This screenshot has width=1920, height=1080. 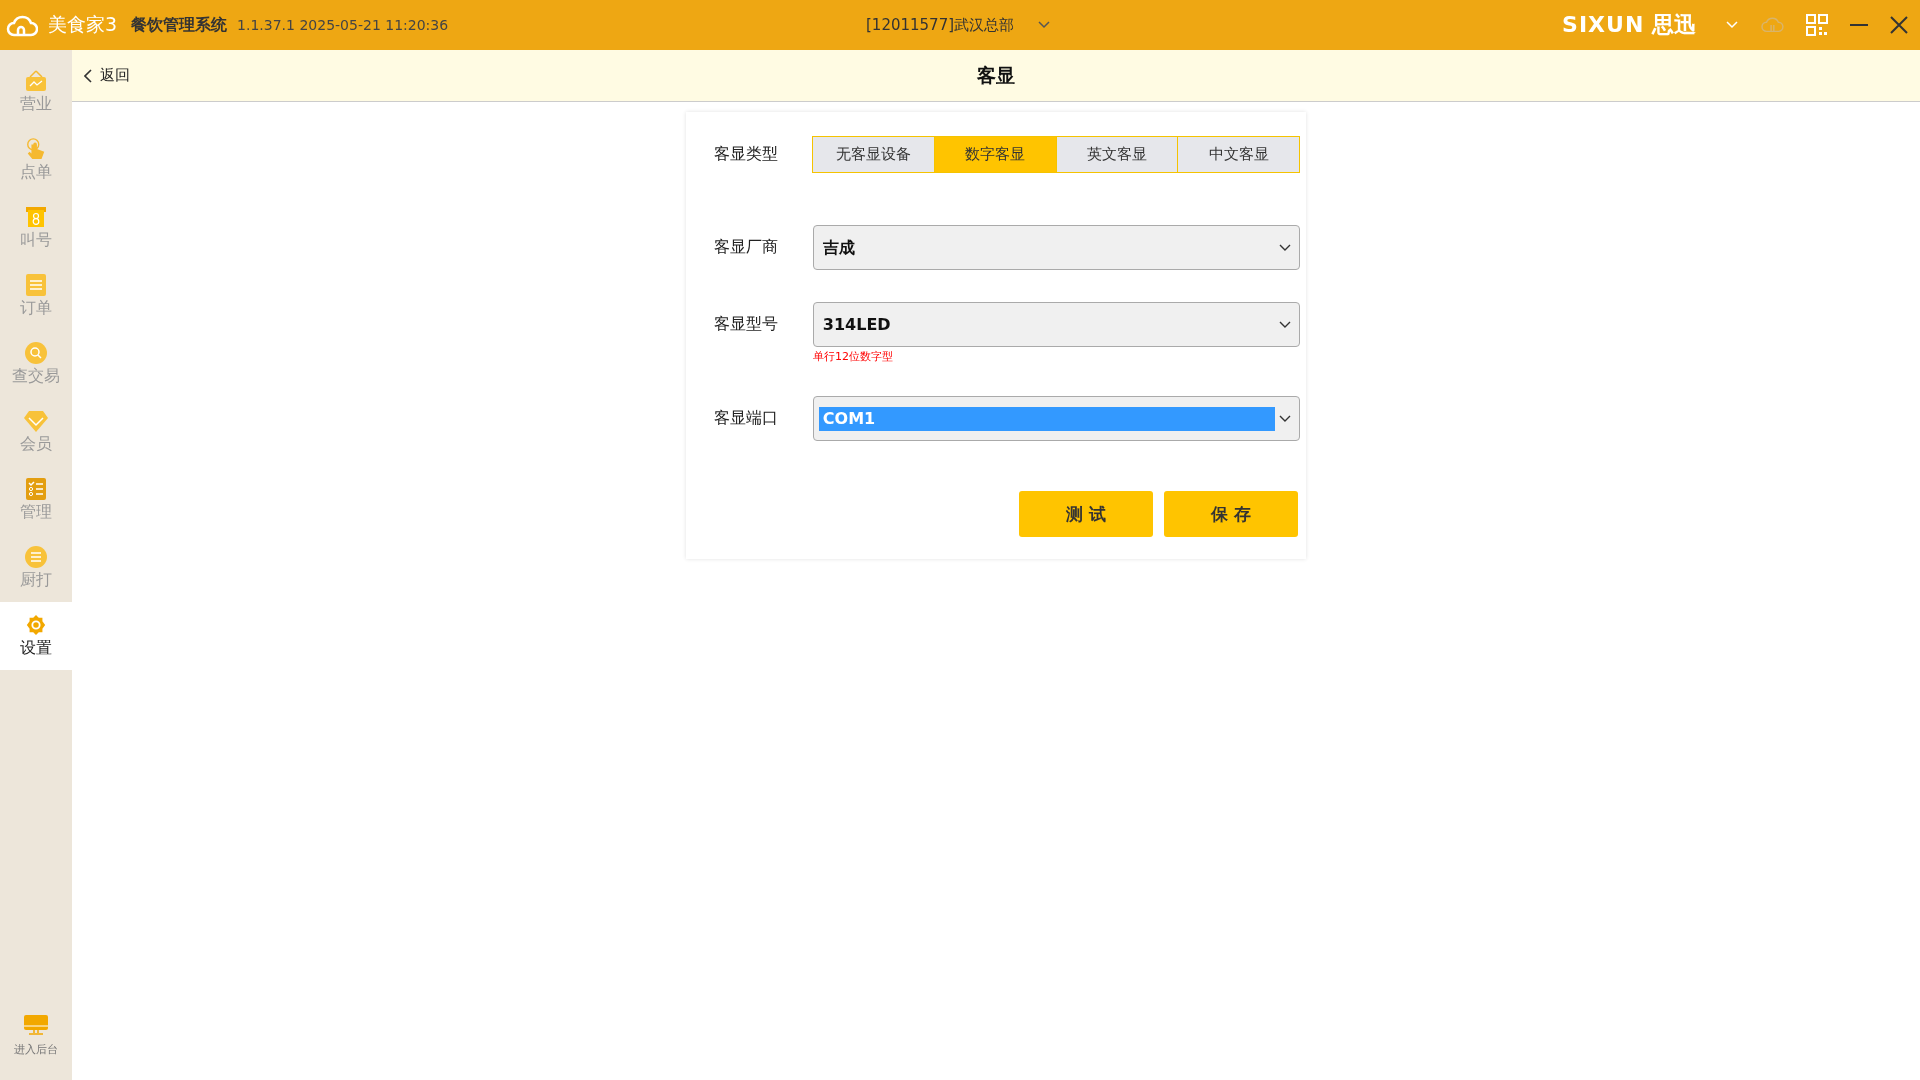 I want to click on system-name: 餐饮管理系统, so click(x=179, y=25).